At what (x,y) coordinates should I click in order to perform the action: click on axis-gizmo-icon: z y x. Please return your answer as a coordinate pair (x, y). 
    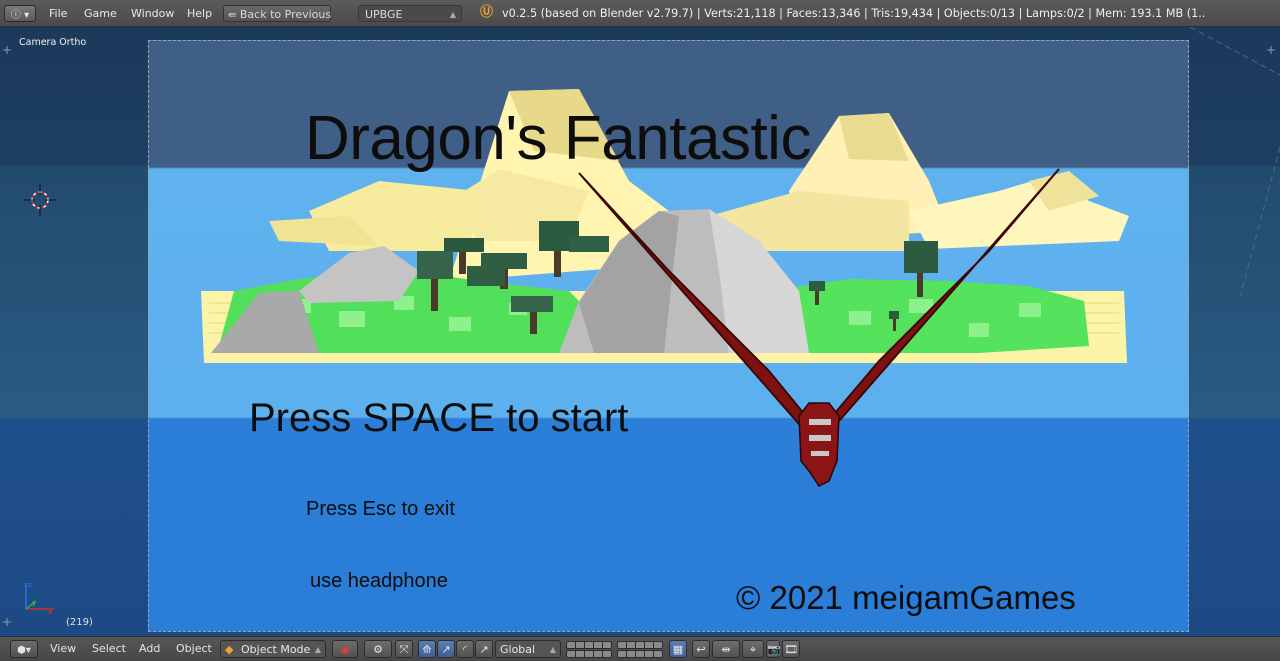
    Looking at the image, I should click on (39, 598).